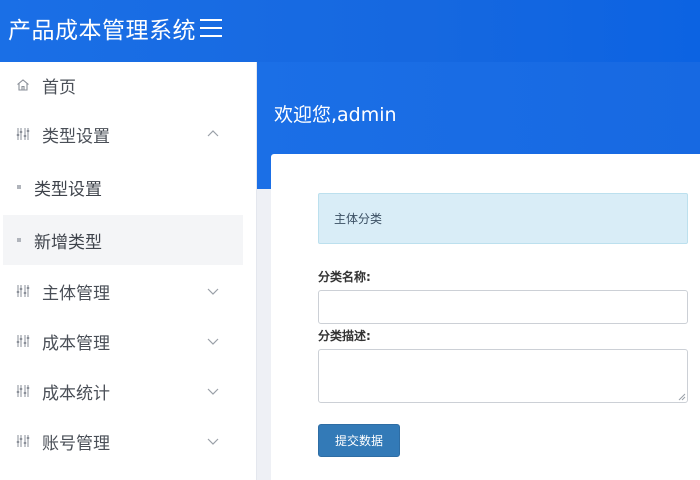 This screenshot has height=480, width=700. I want to click on sidebar-item-label: 账号管理, so click(76, 443).